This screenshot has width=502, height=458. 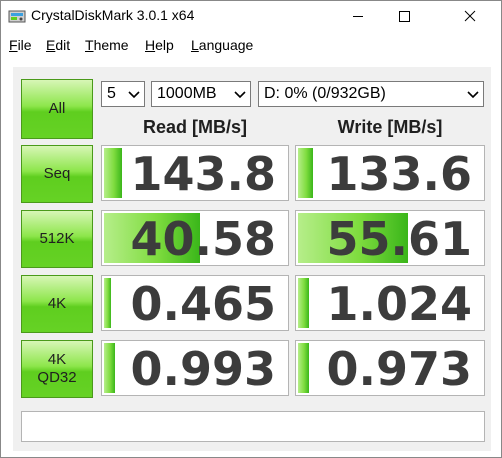 I want to click on 512k-write-value: 55.61, so click(x=399, y=239).